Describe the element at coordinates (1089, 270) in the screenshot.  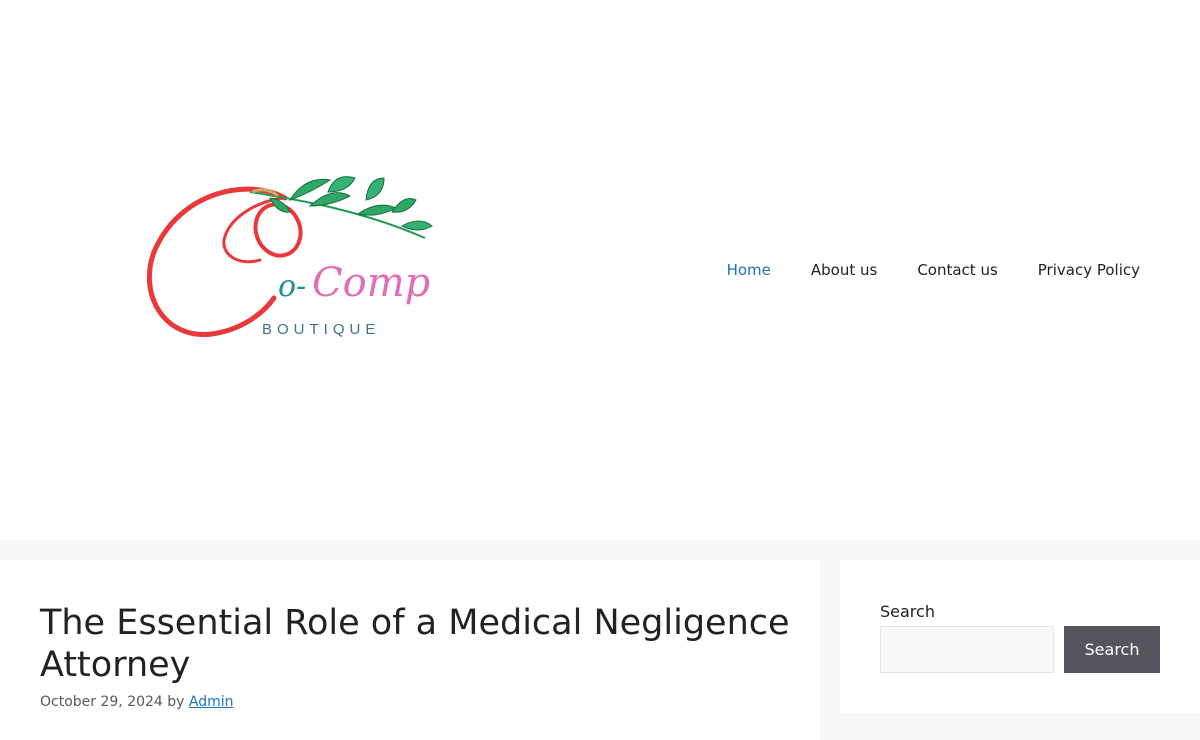
I see `nav-item-privacy-policy: Privacy Policy` at that location.